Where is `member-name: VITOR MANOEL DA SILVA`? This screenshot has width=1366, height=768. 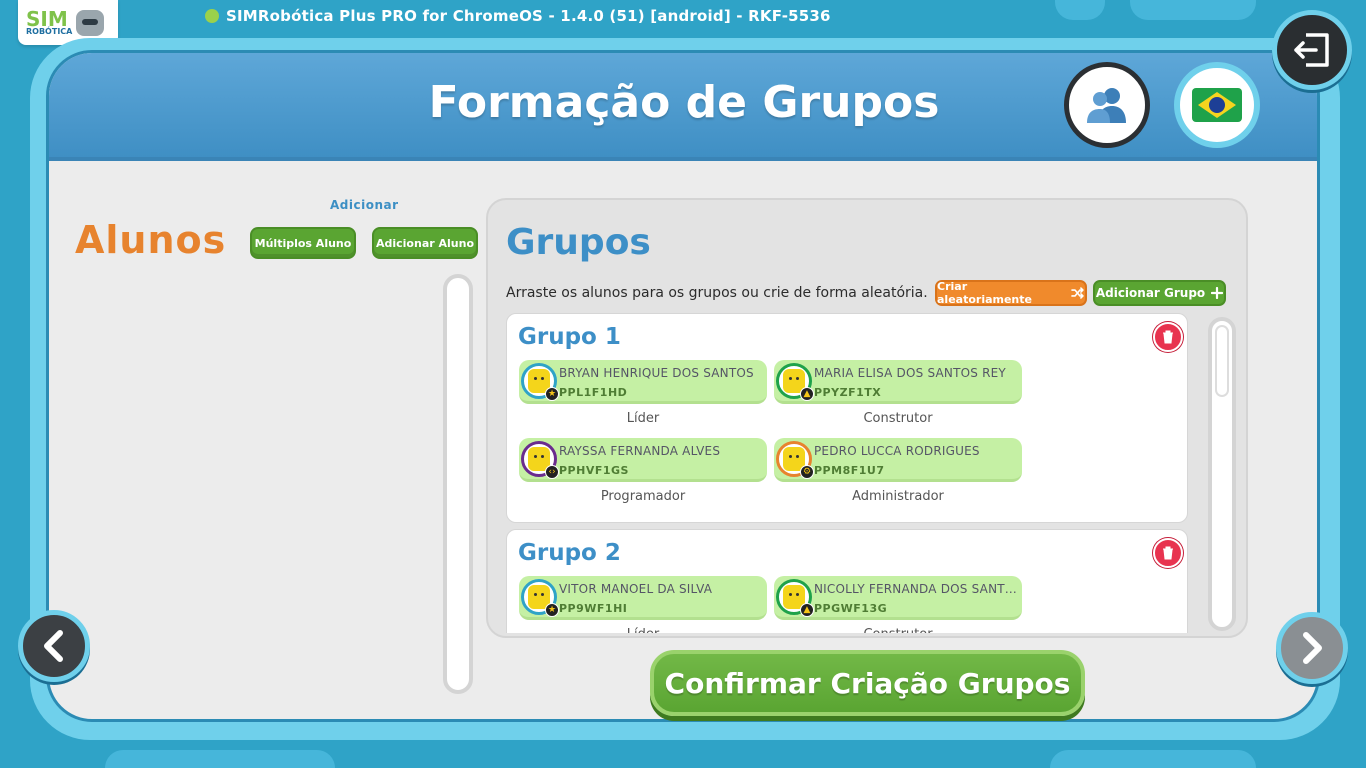
member-name: VITOR MANOEL DA SILVA is located at coordinates (636, 589).